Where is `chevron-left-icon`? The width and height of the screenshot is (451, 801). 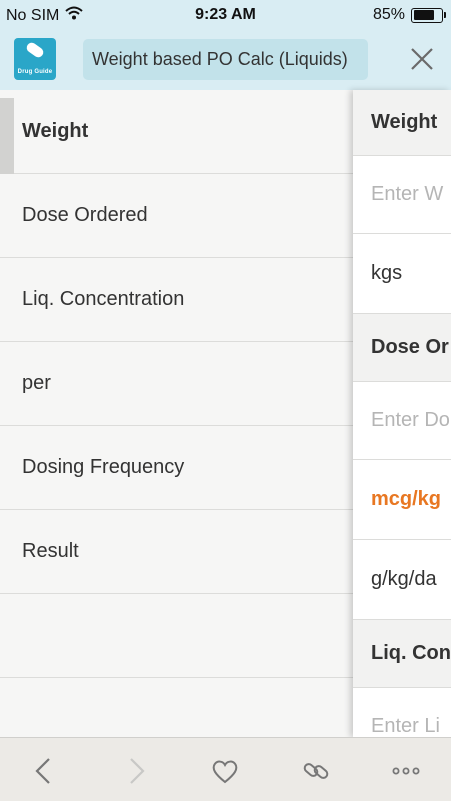
chevron-left-icon is located at coordinates (42, 771).